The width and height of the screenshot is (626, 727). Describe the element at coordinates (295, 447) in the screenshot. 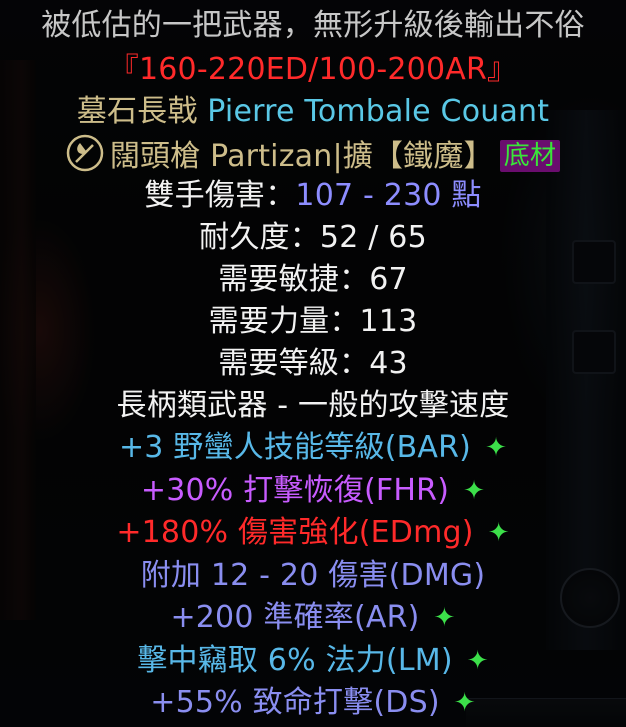

I see `item-modifier-text: +3 野蠻人技能等級(BAR)` at that location.